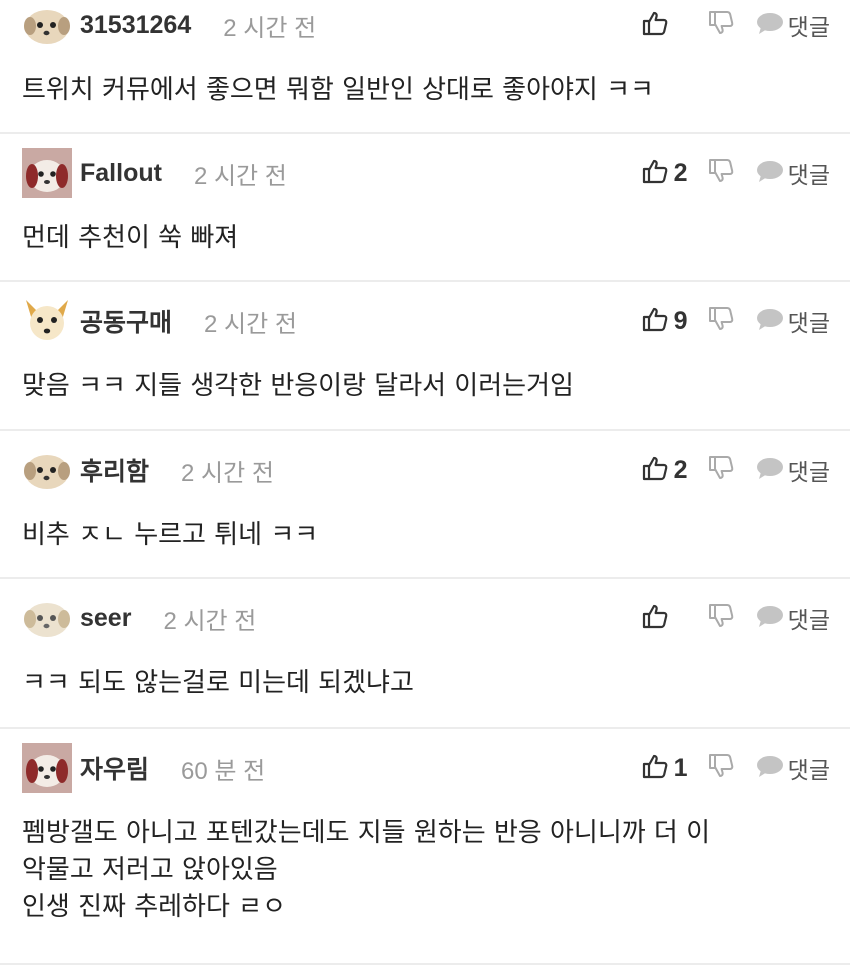 This screenshot has height=965, width=850. Describe the element at coordinates (121, 173) in the screenshot. I see `comment-author: Fallout` at that location.